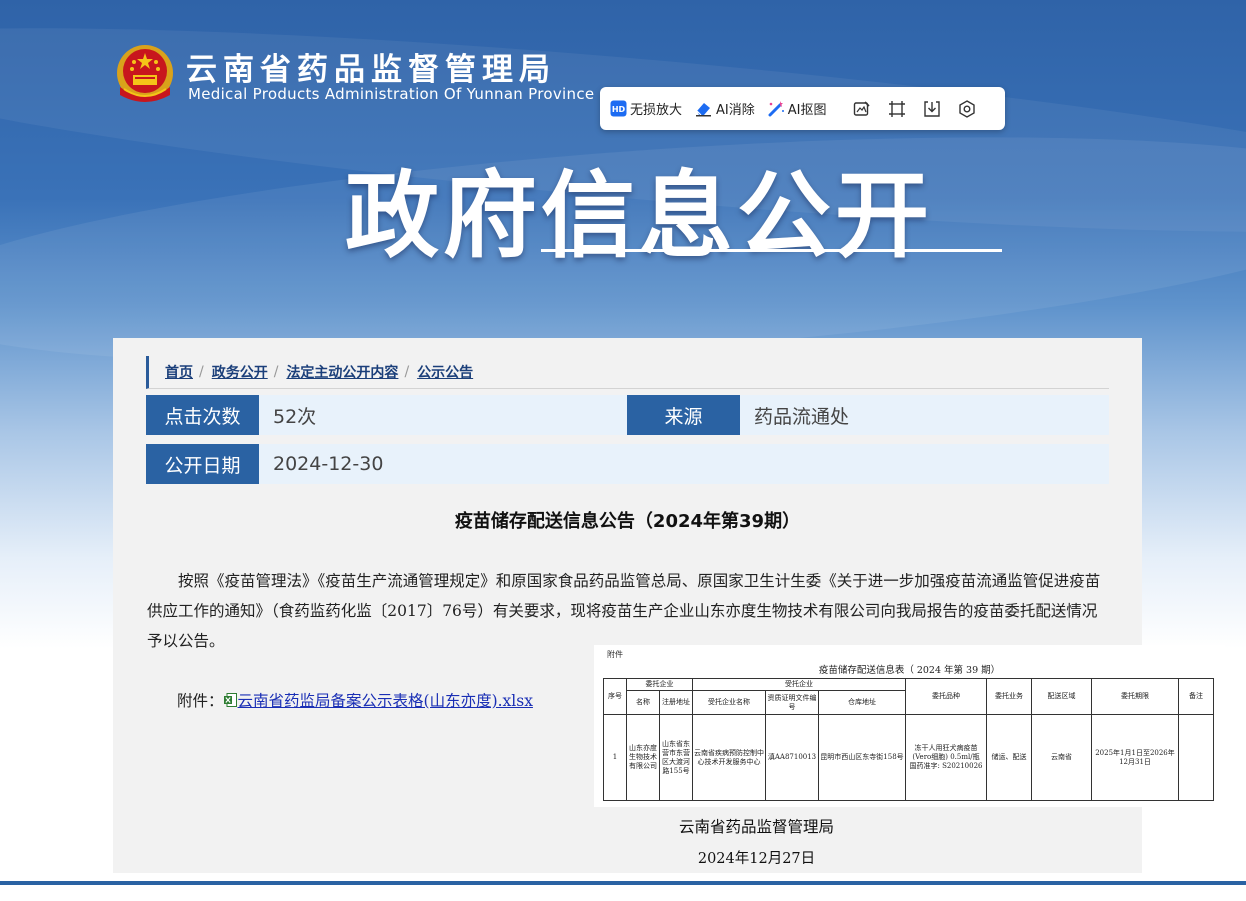 The image size is (1246, 901). I want to click on ai-cutout-button: AI抠图, so click(797, 108).